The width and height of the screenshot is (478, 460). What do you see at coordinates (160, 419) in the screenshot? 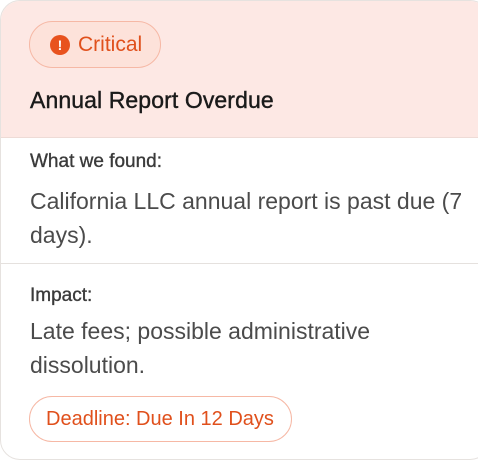
I see `deadline-badge: Deadline: Due In 12 Days` at bounding box center [160, 419].